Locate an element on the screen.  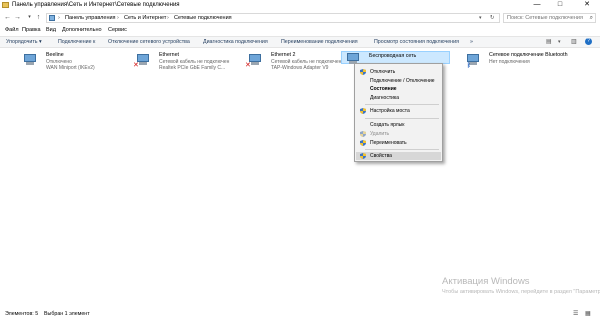
adapter-name: Beeline is located at coordinates (55, 55).